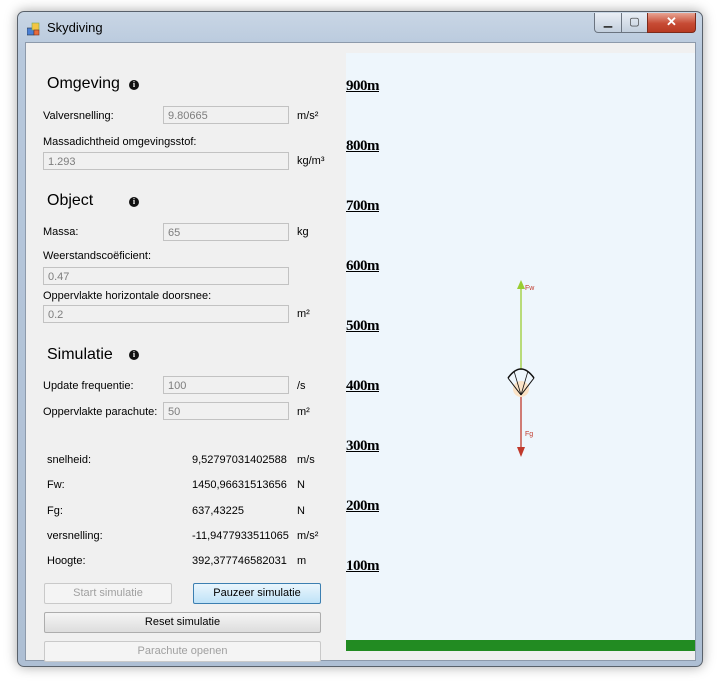 The width and height of the screenshot is (722, 685). I want to click on update-frequentie-unit: /s, so click(301, 386).